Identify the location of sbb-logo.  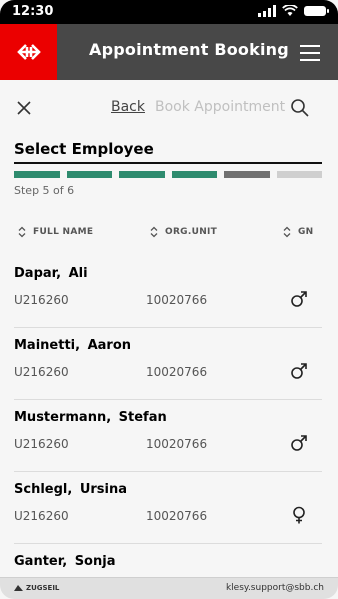
(28, 52).